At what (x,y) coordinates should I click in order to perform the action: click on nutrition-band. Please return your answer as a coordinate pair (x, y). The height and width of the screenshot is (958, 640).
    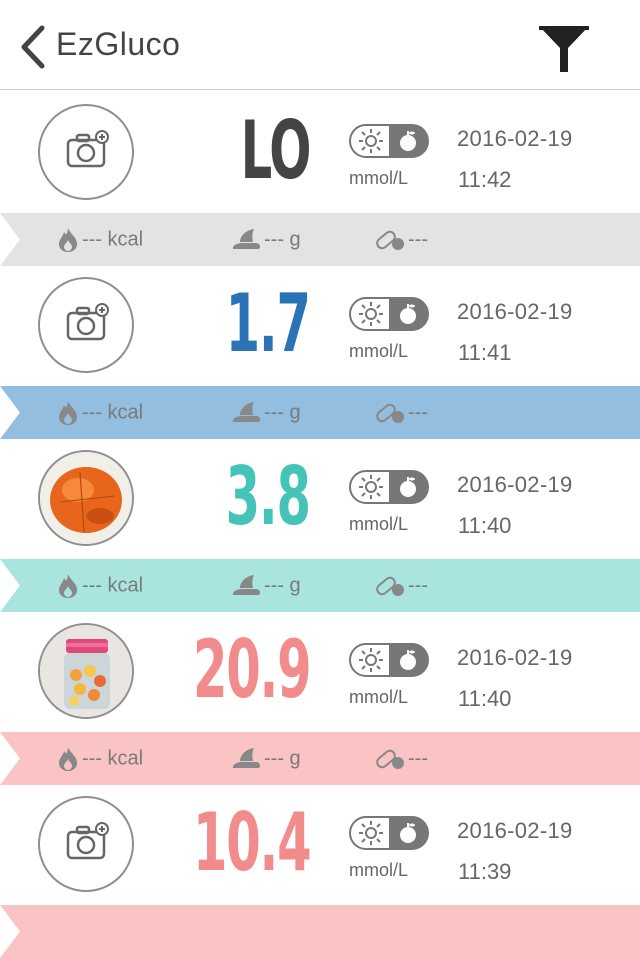
    Looking at the image, I should click on (320, 931).